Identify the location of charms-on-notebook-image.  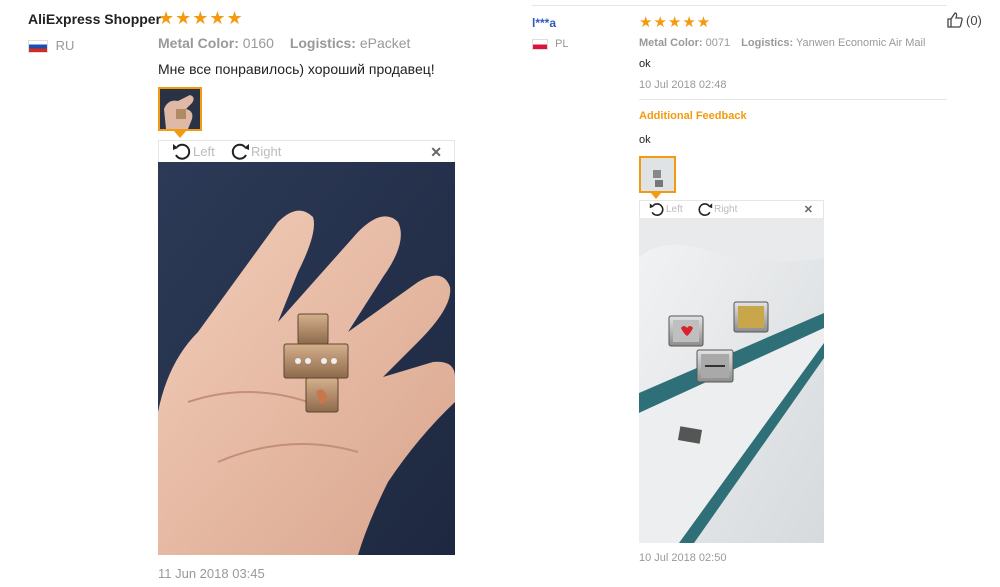
(731, 380).